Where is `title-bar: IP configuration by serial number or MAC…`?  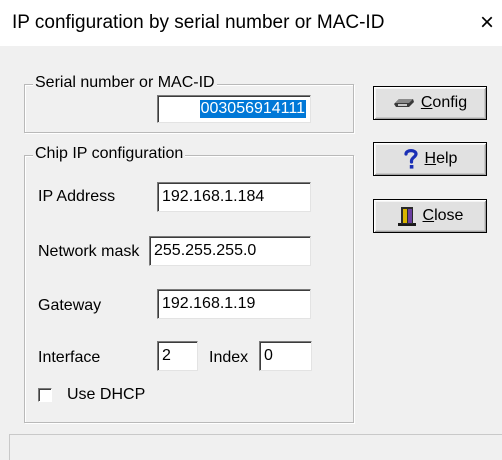 title-bar: IP configuration by serial number or MAC… is located at coordinates (251, 23).